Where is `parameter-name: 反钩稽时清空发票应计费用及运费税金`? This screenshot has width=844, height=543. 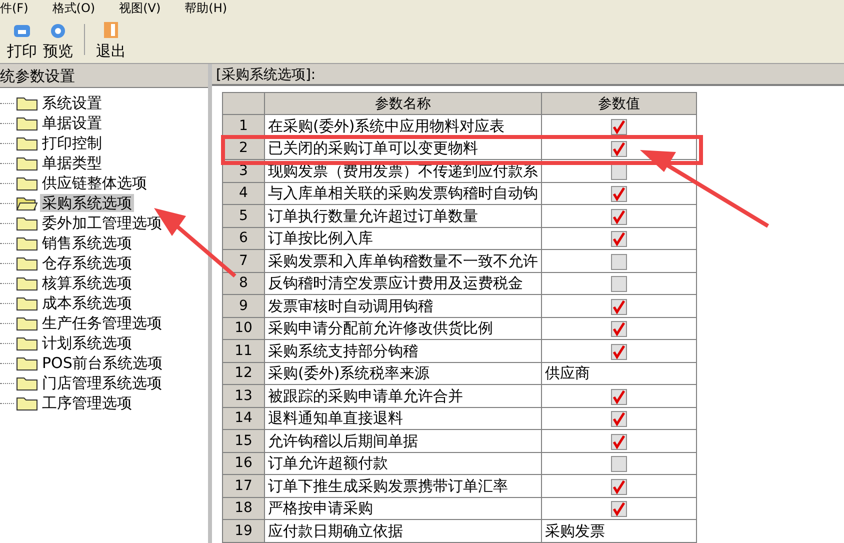
parameter-name: 反钩稽时清空发票应计费用及运费税金 is located at coordinates (403, 283).